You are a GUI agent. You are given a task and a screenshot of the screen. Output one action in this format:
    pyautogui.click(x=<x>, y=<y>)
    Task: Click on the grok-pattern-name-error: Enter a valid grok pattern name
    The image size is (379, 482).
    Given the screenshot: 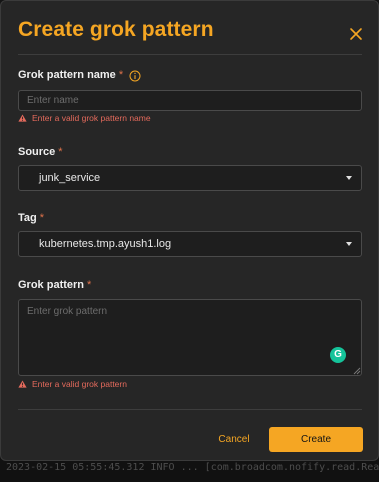 What is the action you would take?
    pyautogui.click(x=84, y=118)
    